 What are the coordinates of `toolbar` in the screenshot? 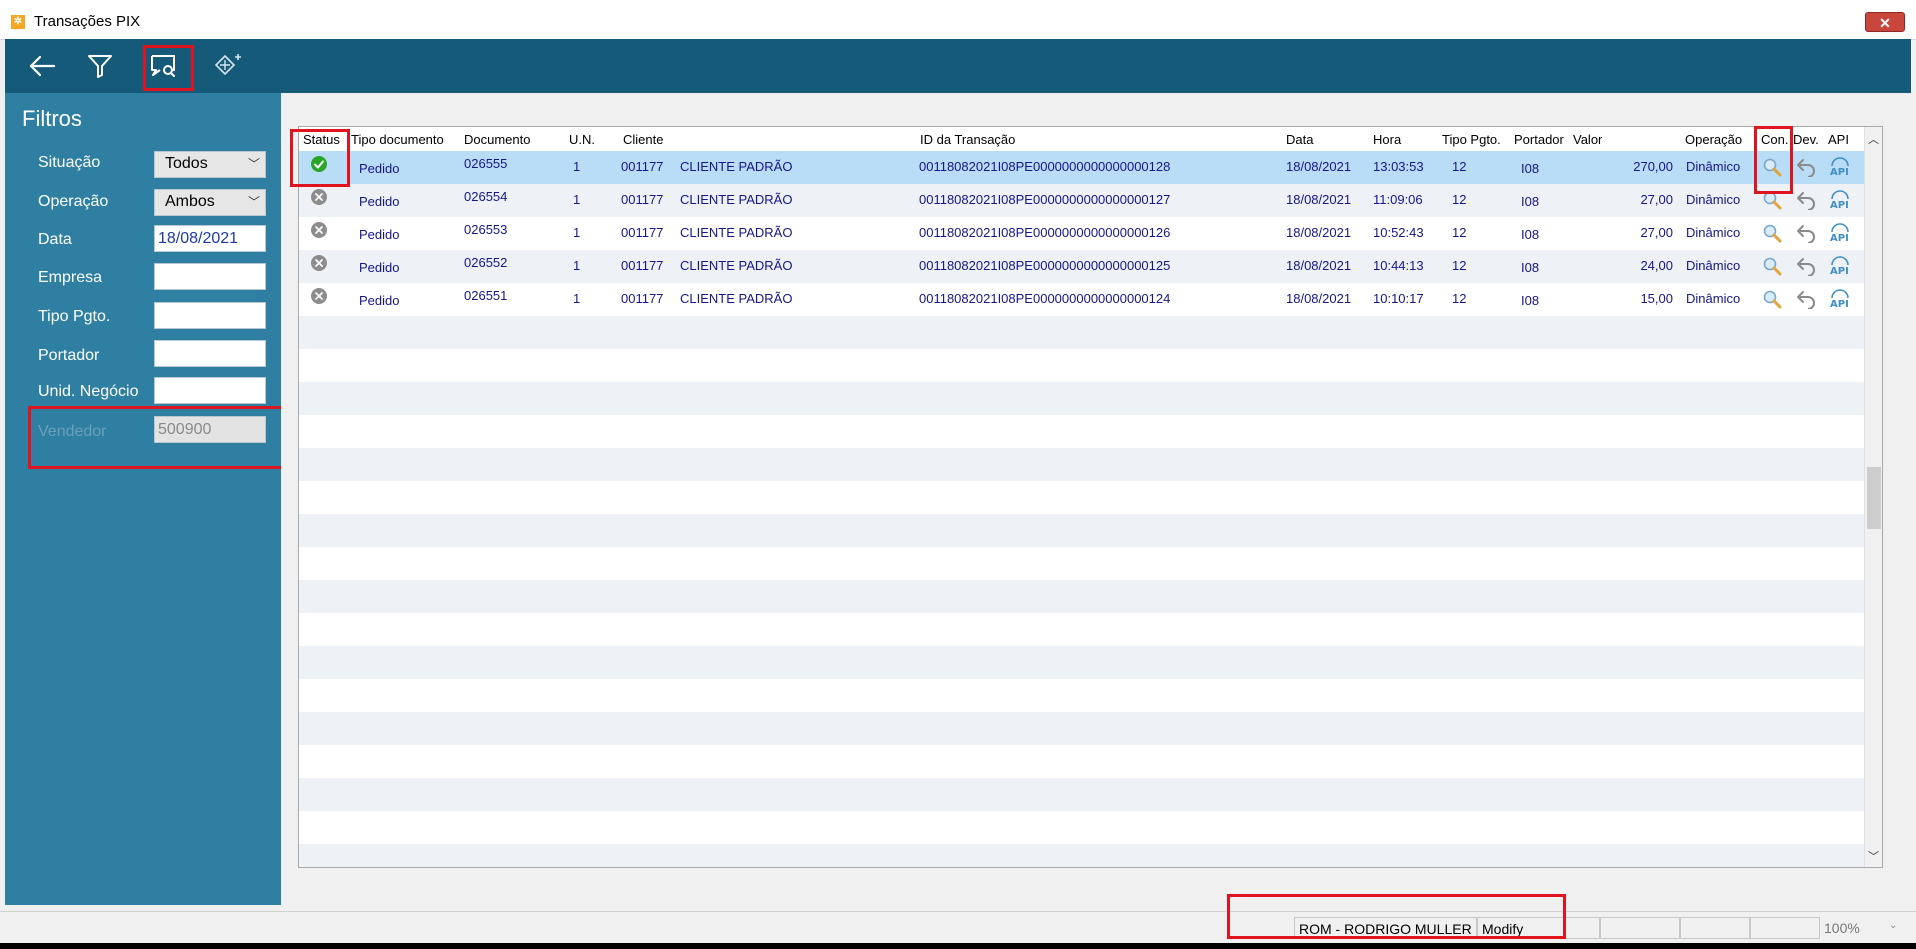 It's located at (958, 66).